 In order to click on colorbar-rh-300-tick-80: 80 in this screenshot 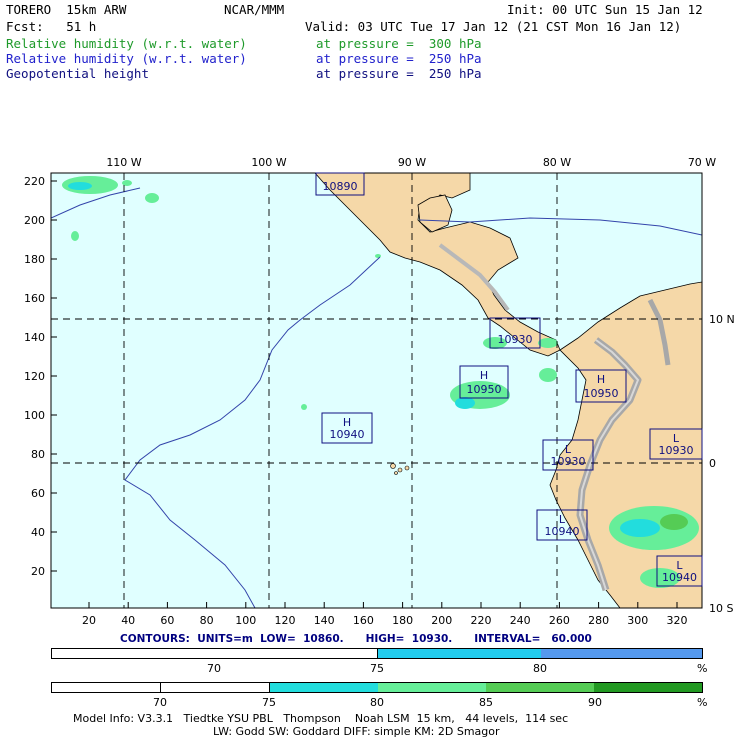, I will do `click(377, 702)`.